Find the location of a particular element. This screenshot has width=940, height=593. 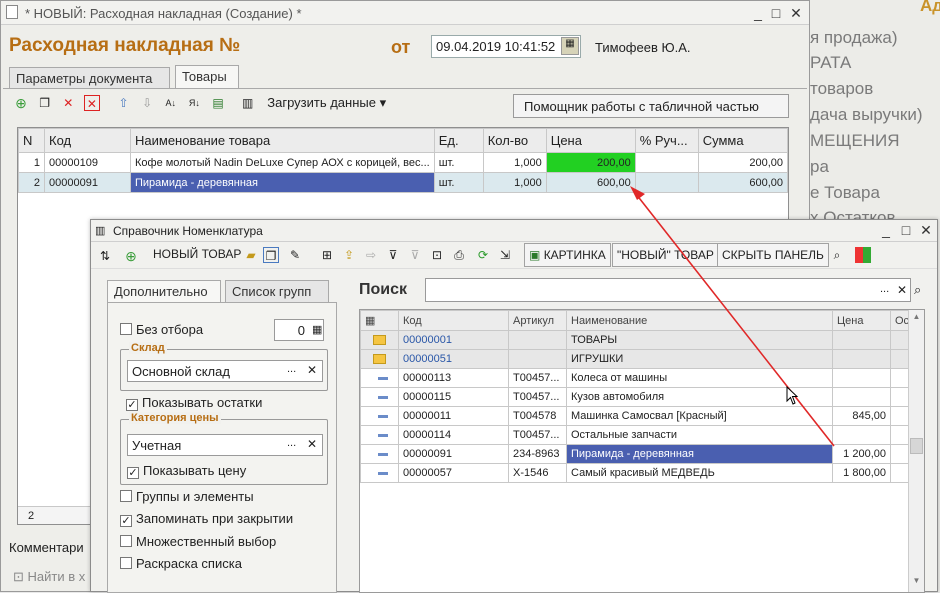

annotation-arrow is located at coordinates (732, 316).